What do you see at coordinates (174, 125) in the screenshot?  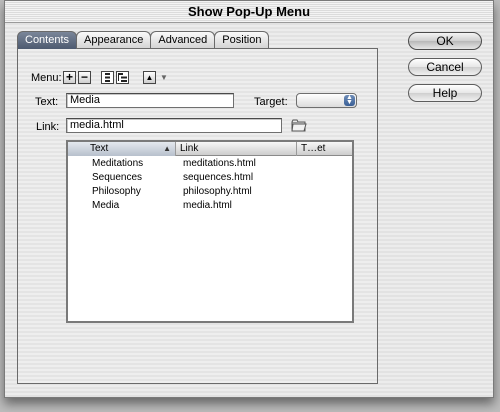 I see `link-input: media.html` at bounding box center [174, 125].